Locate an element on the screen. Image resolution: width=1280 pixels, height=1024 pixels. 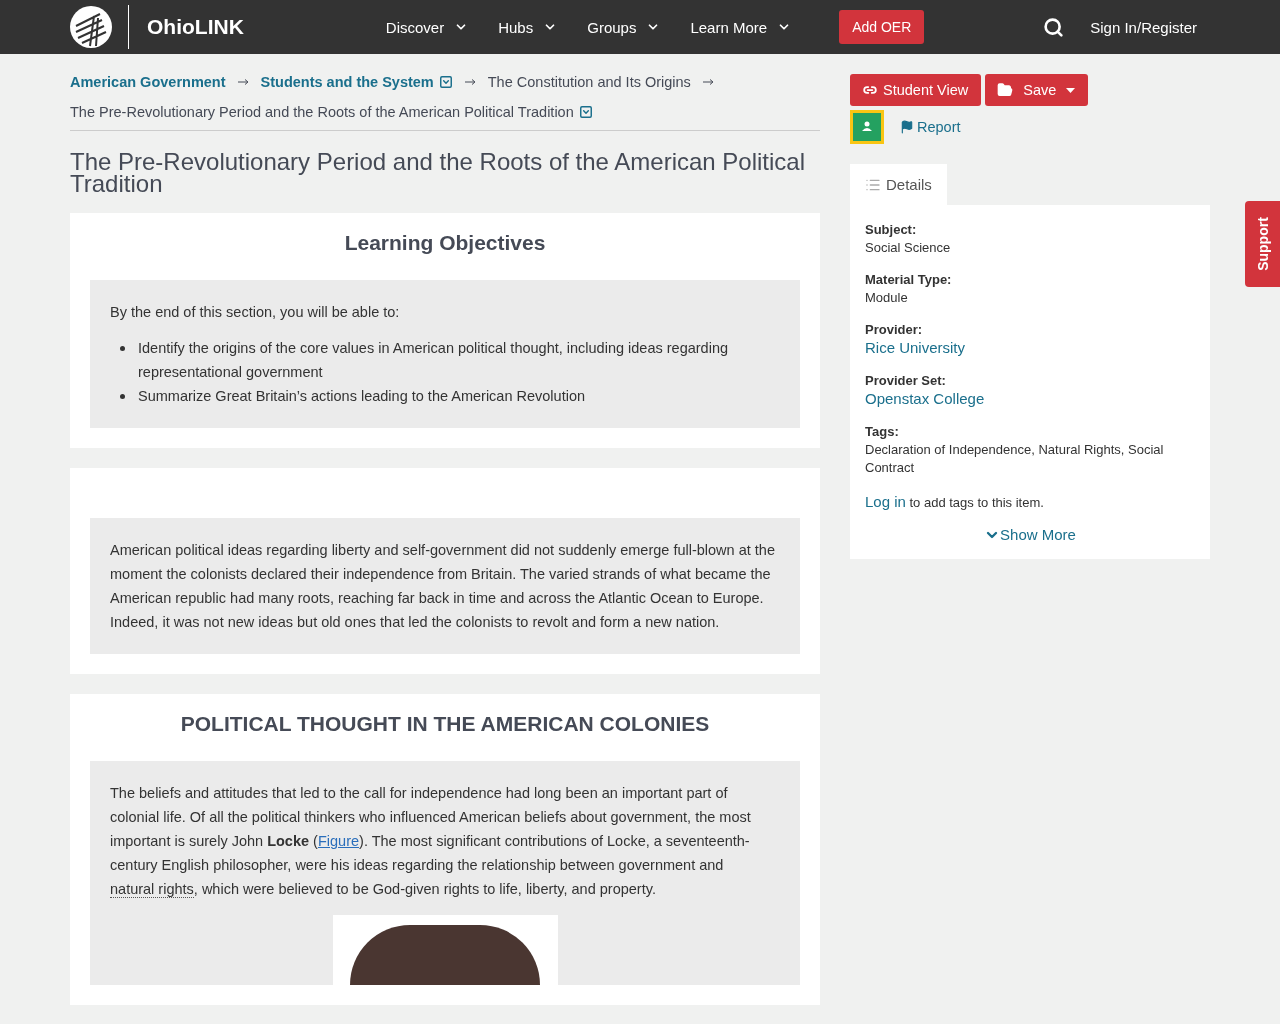
field-label: Material Type: is located at coordinates (909, 280).